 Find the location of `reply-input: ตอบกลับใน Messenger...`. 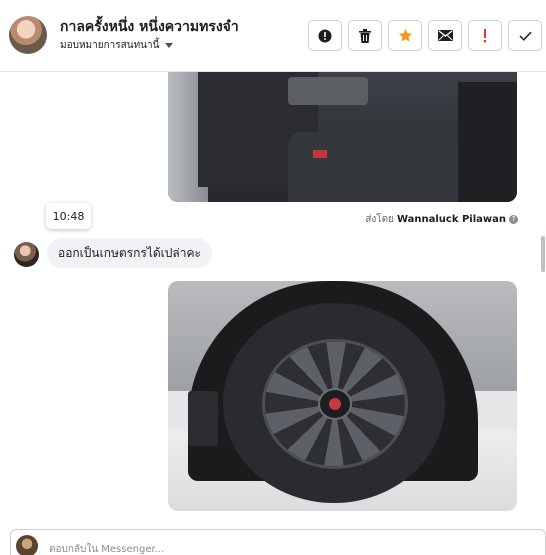

reply-input: ตอบกลับใน Messenger... is located at coordinates (106, 548).